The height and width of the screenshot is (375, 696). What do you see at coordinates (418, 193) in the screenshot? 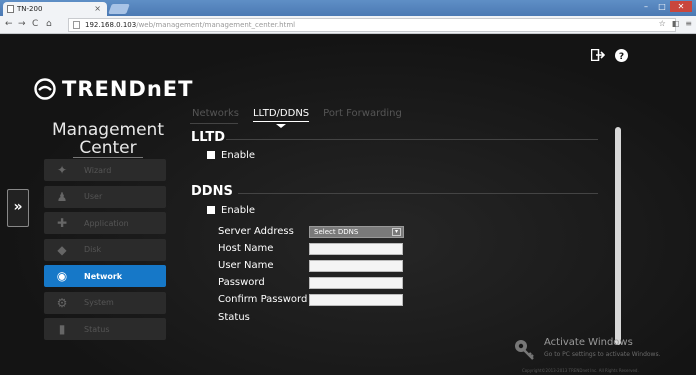
I see `ddns-divider` at bounding box center [418, 193].